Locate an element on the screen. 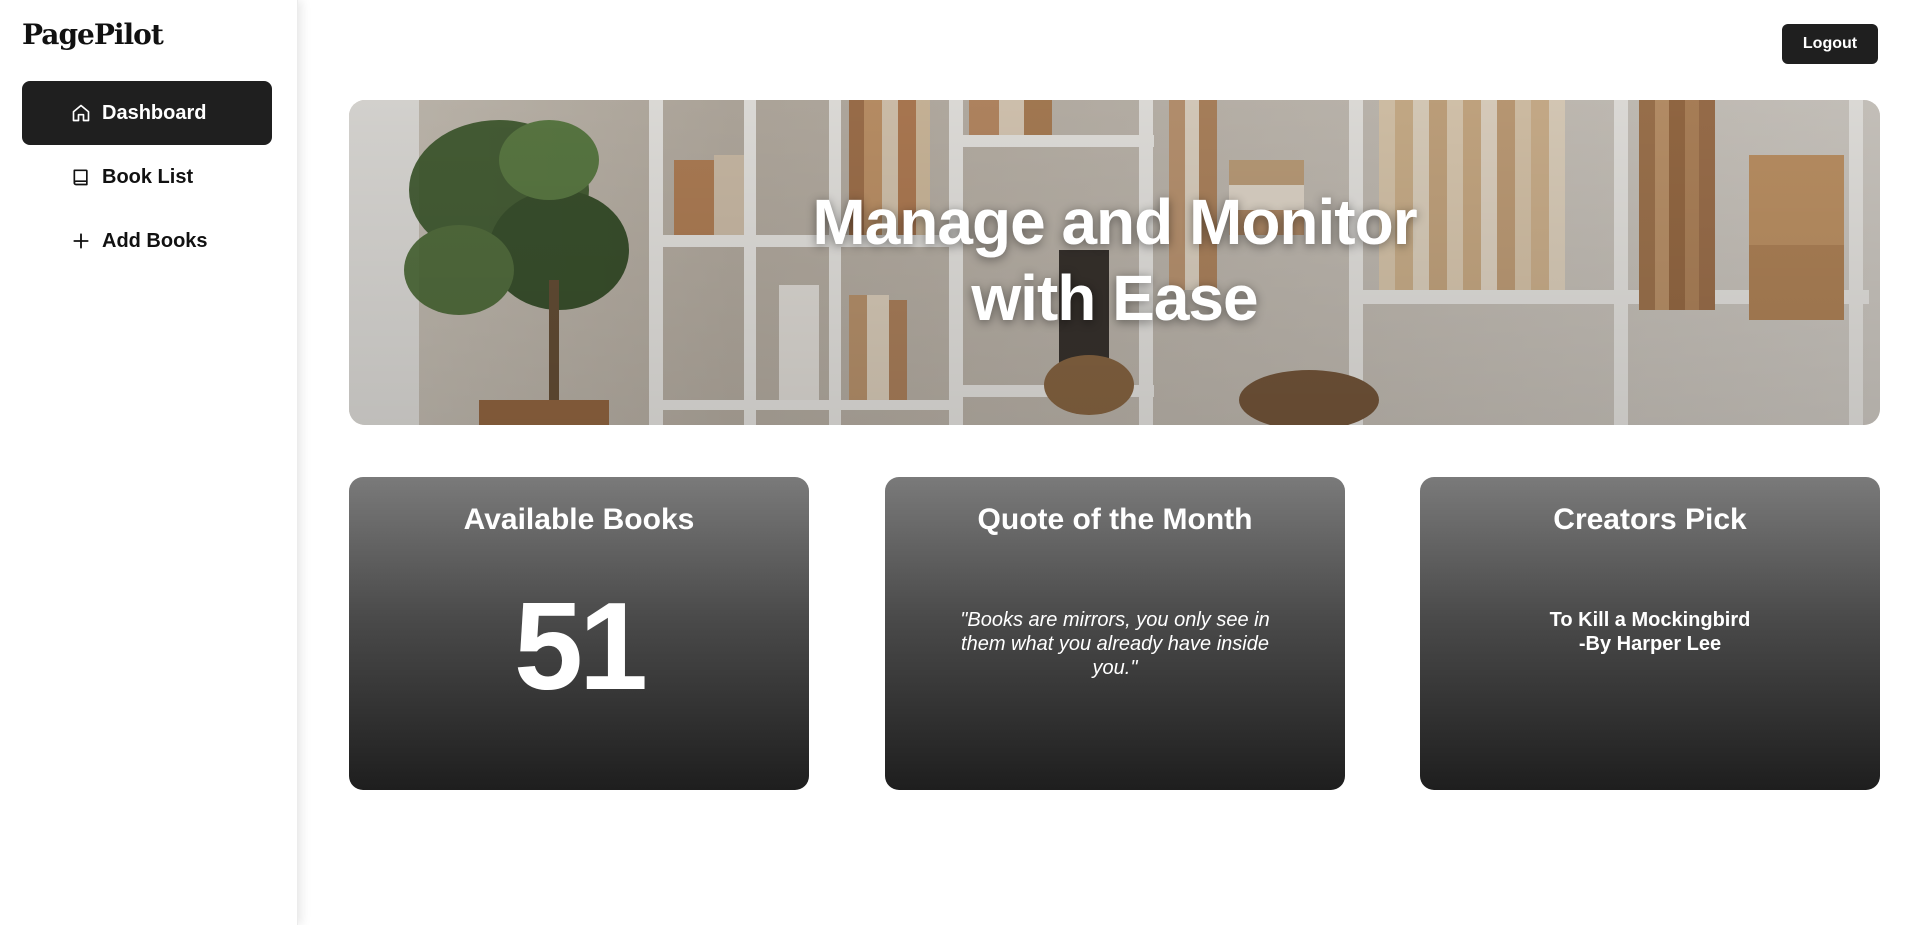  card-title: Creators Pick is located at coordinates (1650, 519).